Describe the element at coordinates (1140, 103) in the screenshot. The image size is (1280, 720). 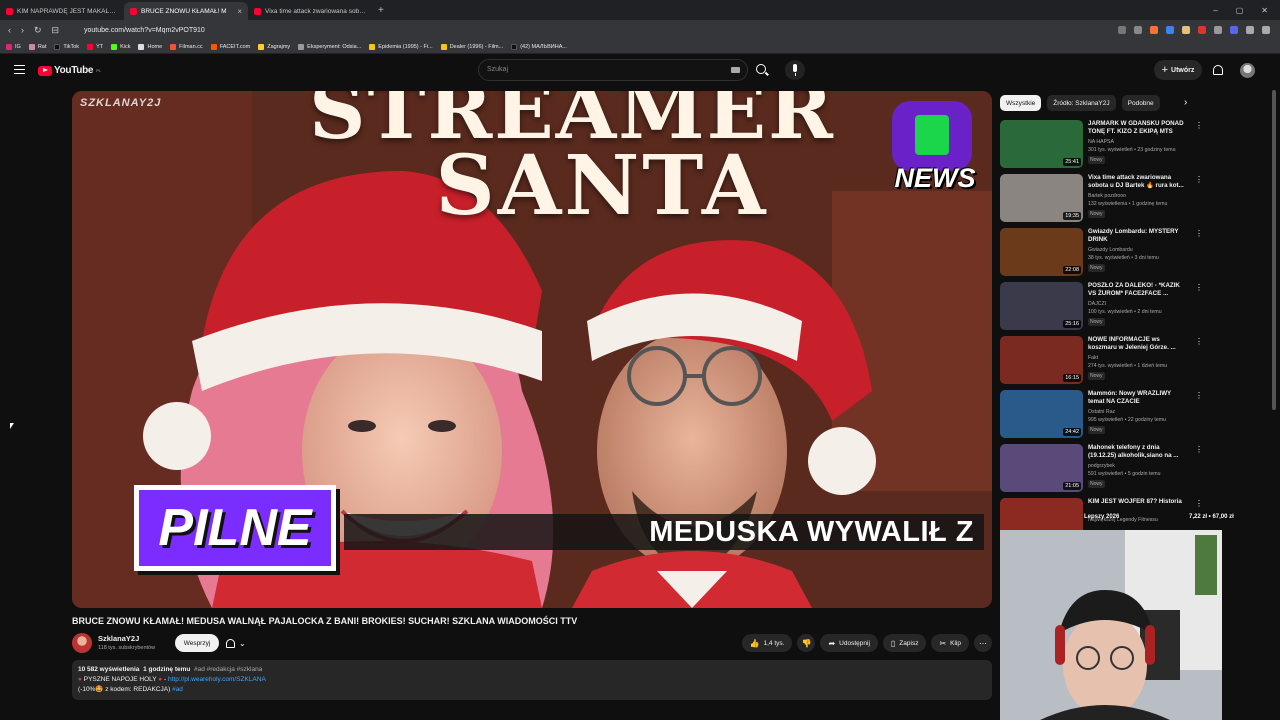
I see `chip-similar: Podobne` at that location.